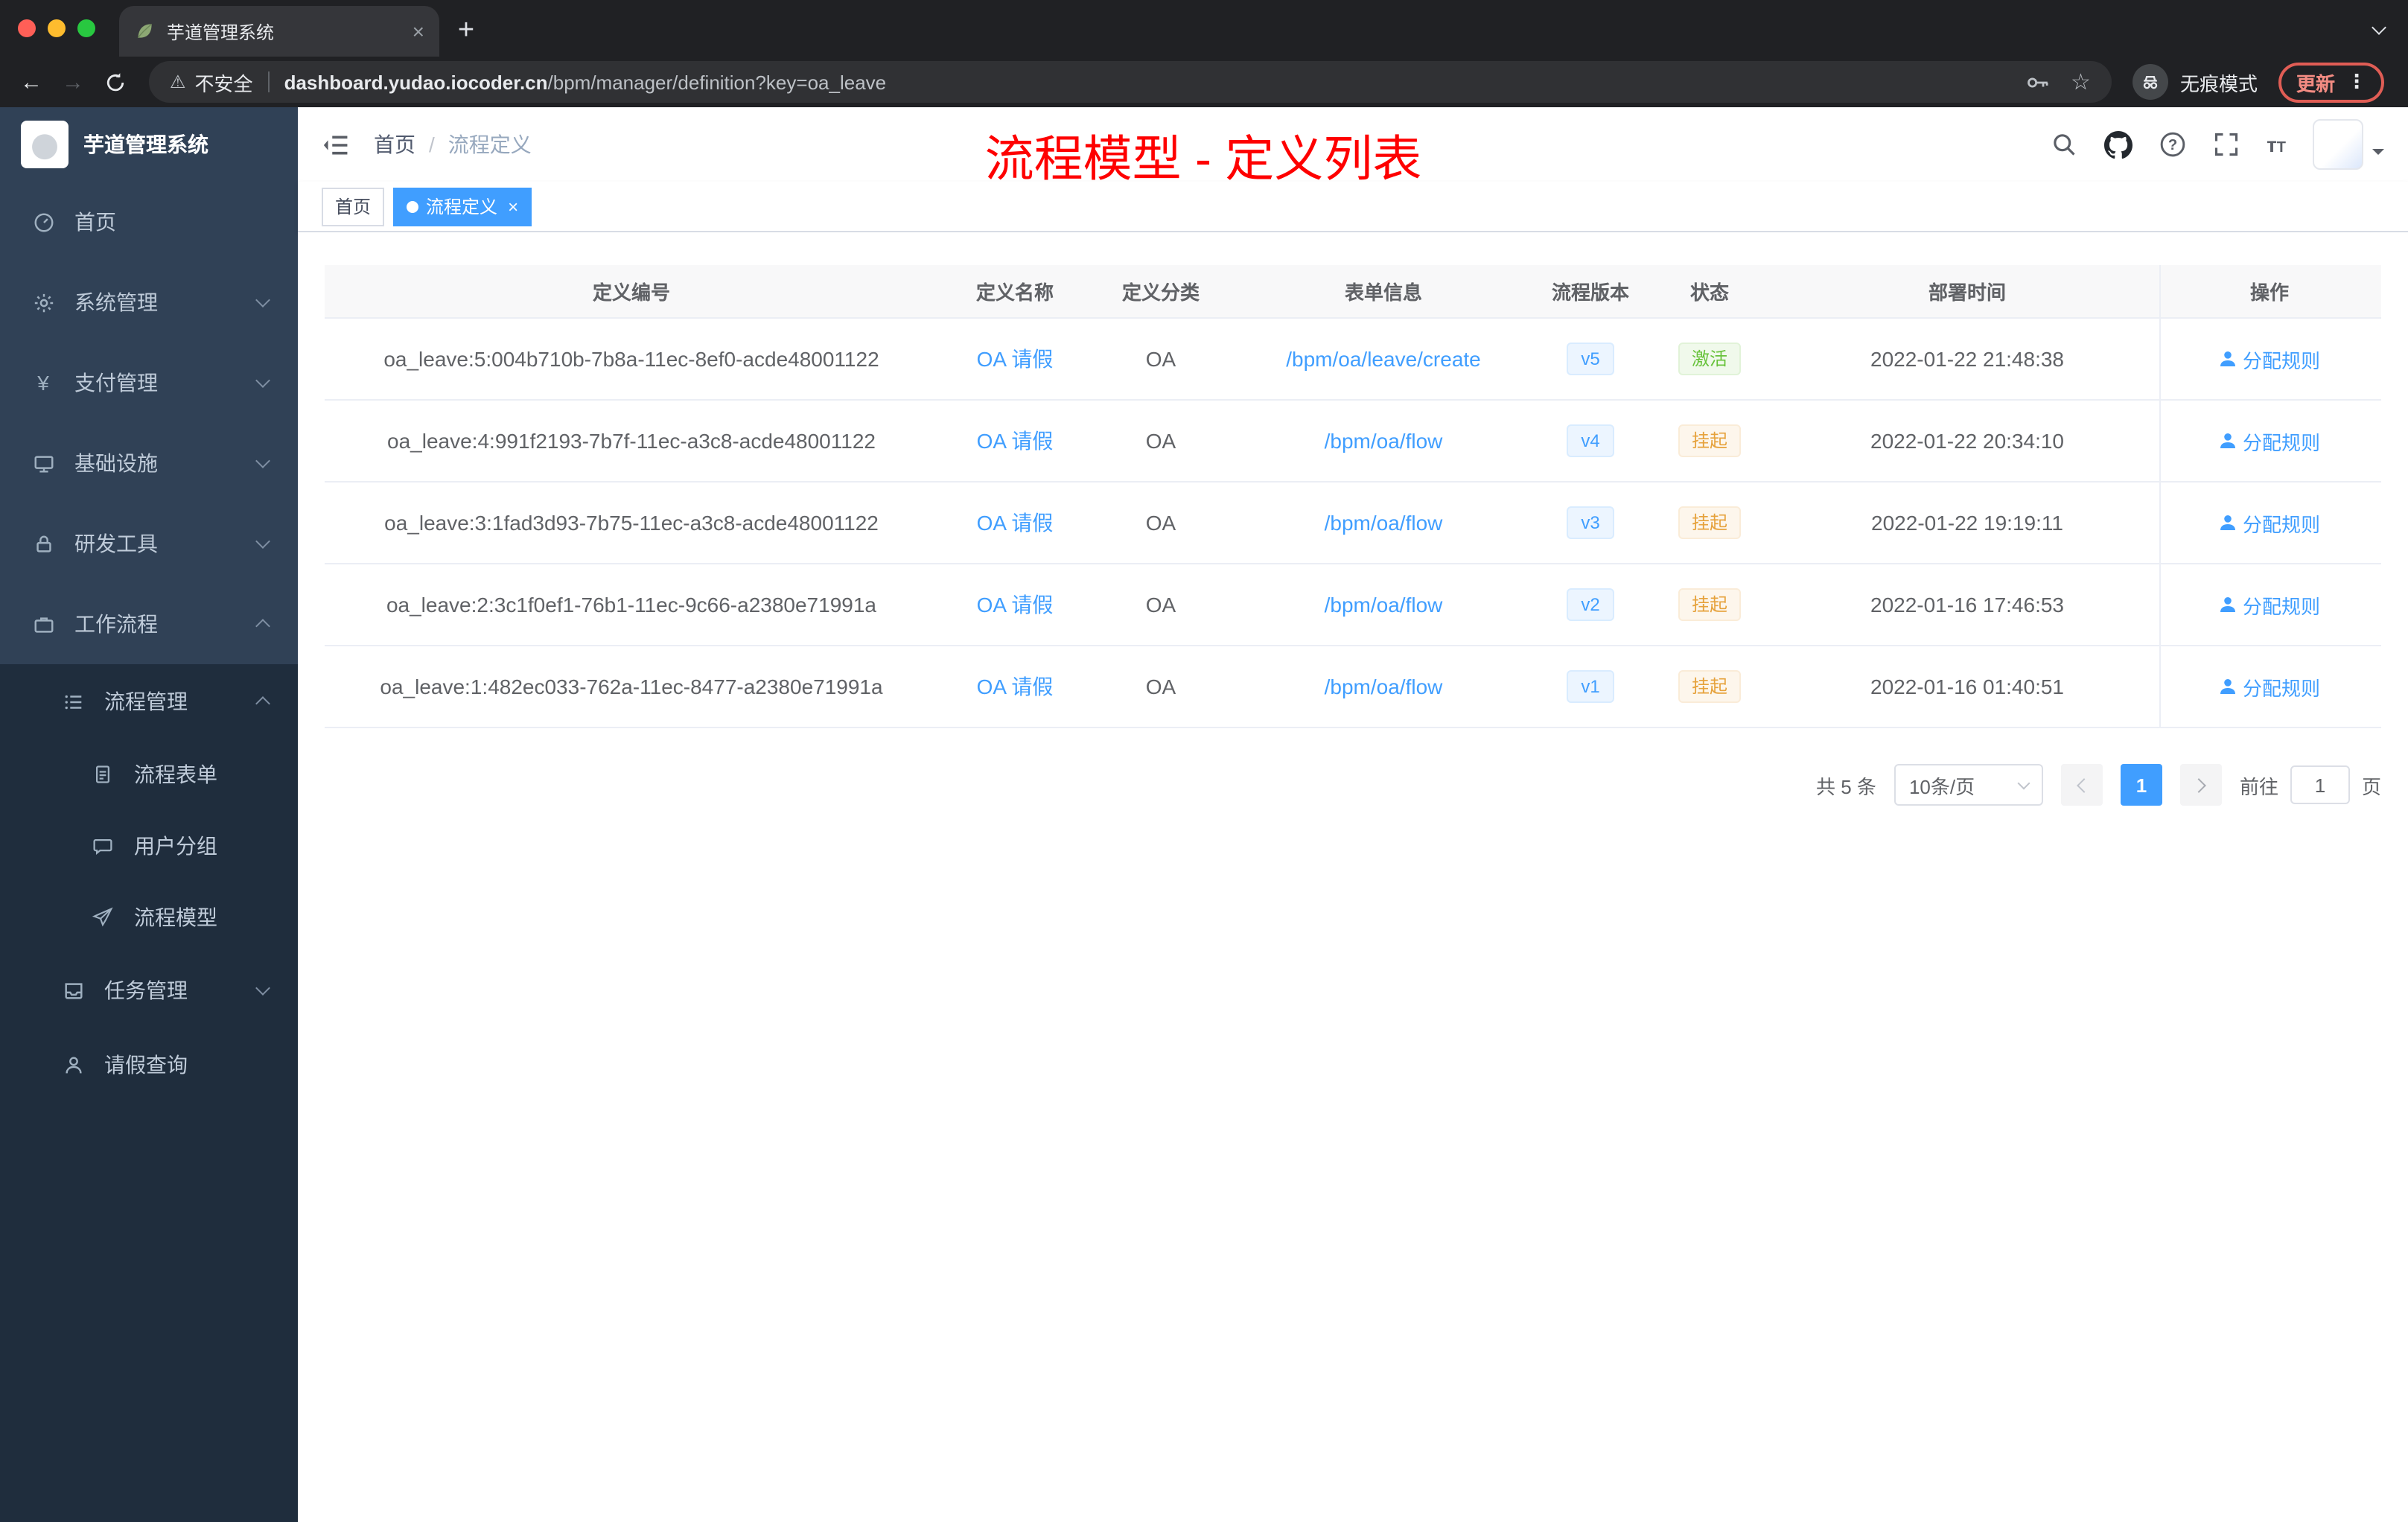  Describe the element at coordinates (2200, 785) in the screenshot. I see `next-page-button` at that location.